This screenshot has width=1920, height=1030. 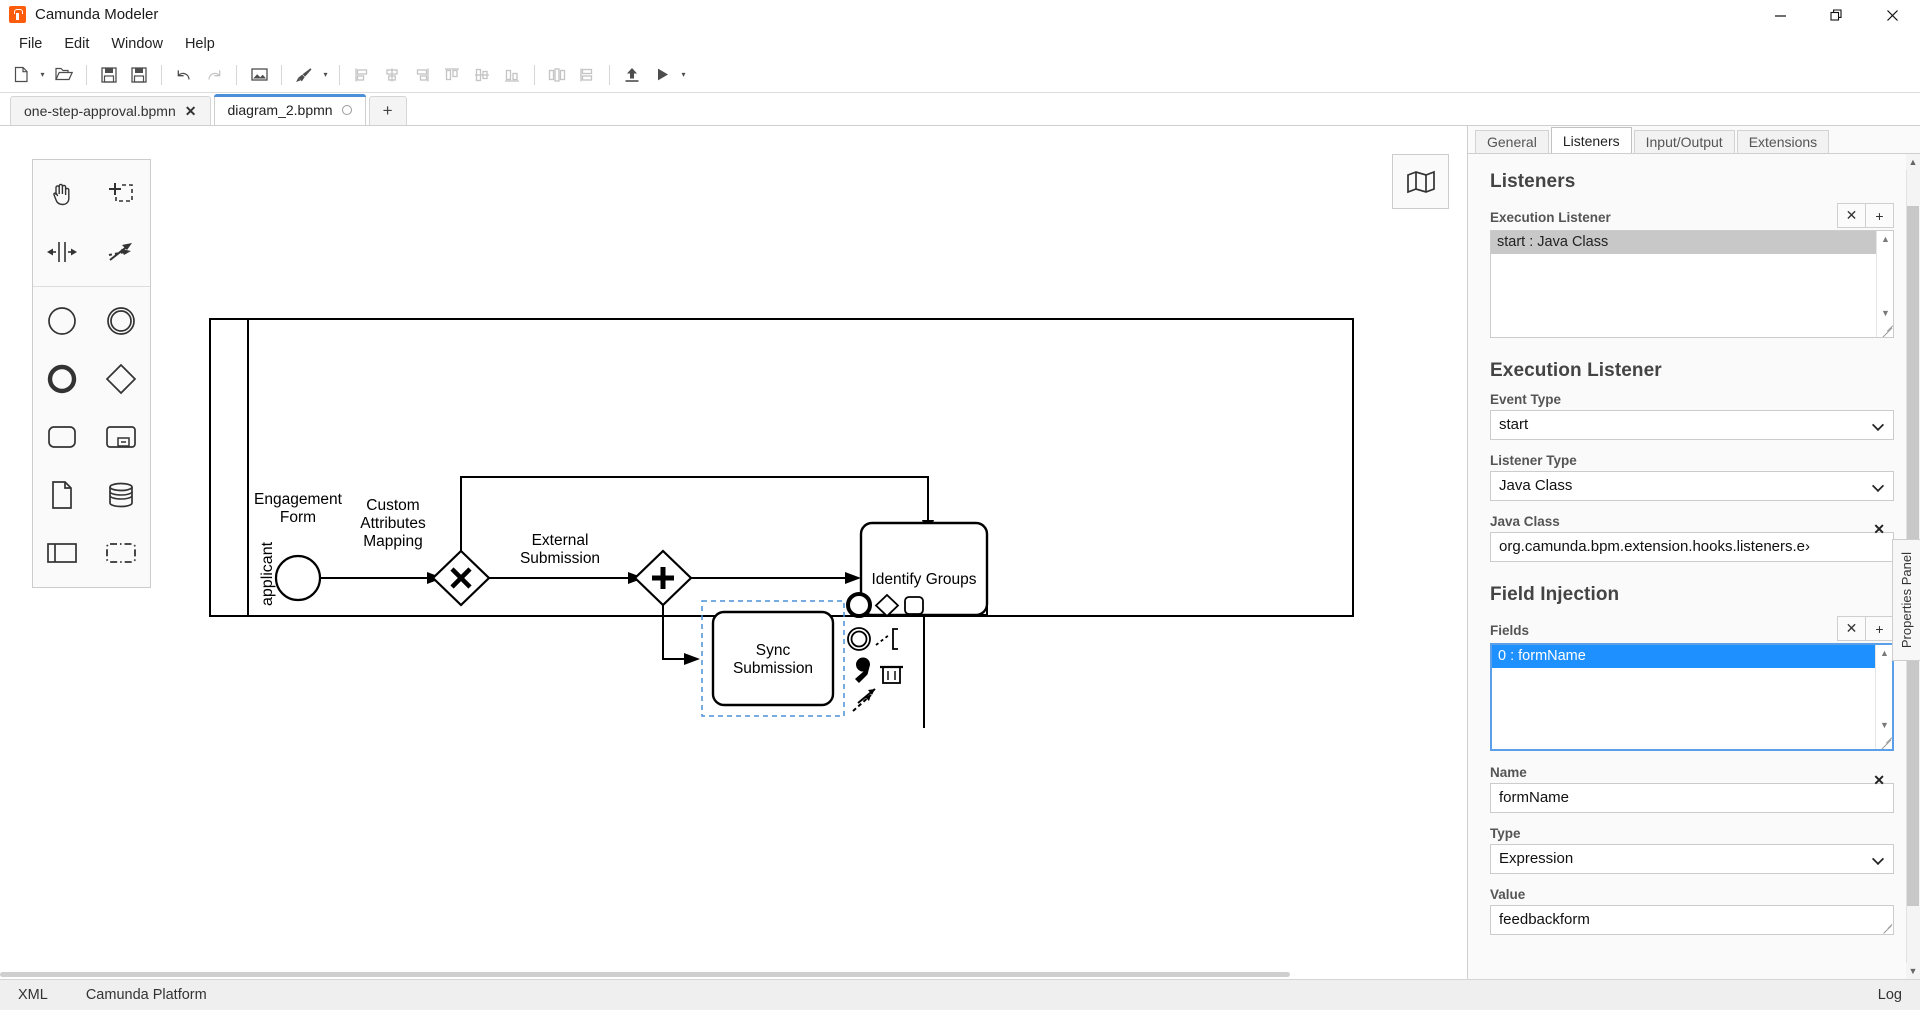 I want to click on create-subprocess-button, so click(x=121, y=437).